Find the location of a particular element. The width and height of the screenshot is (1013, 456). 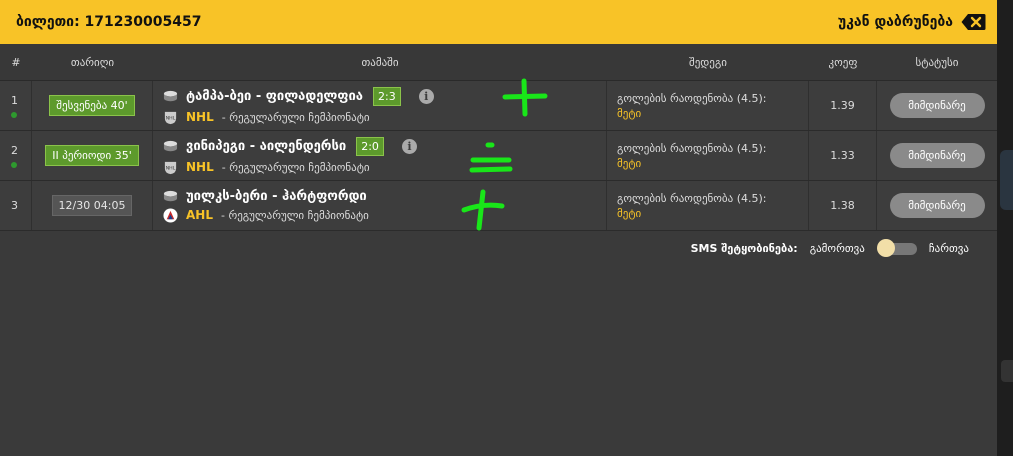

row-number: 3 is located at coordinates (14, 205).